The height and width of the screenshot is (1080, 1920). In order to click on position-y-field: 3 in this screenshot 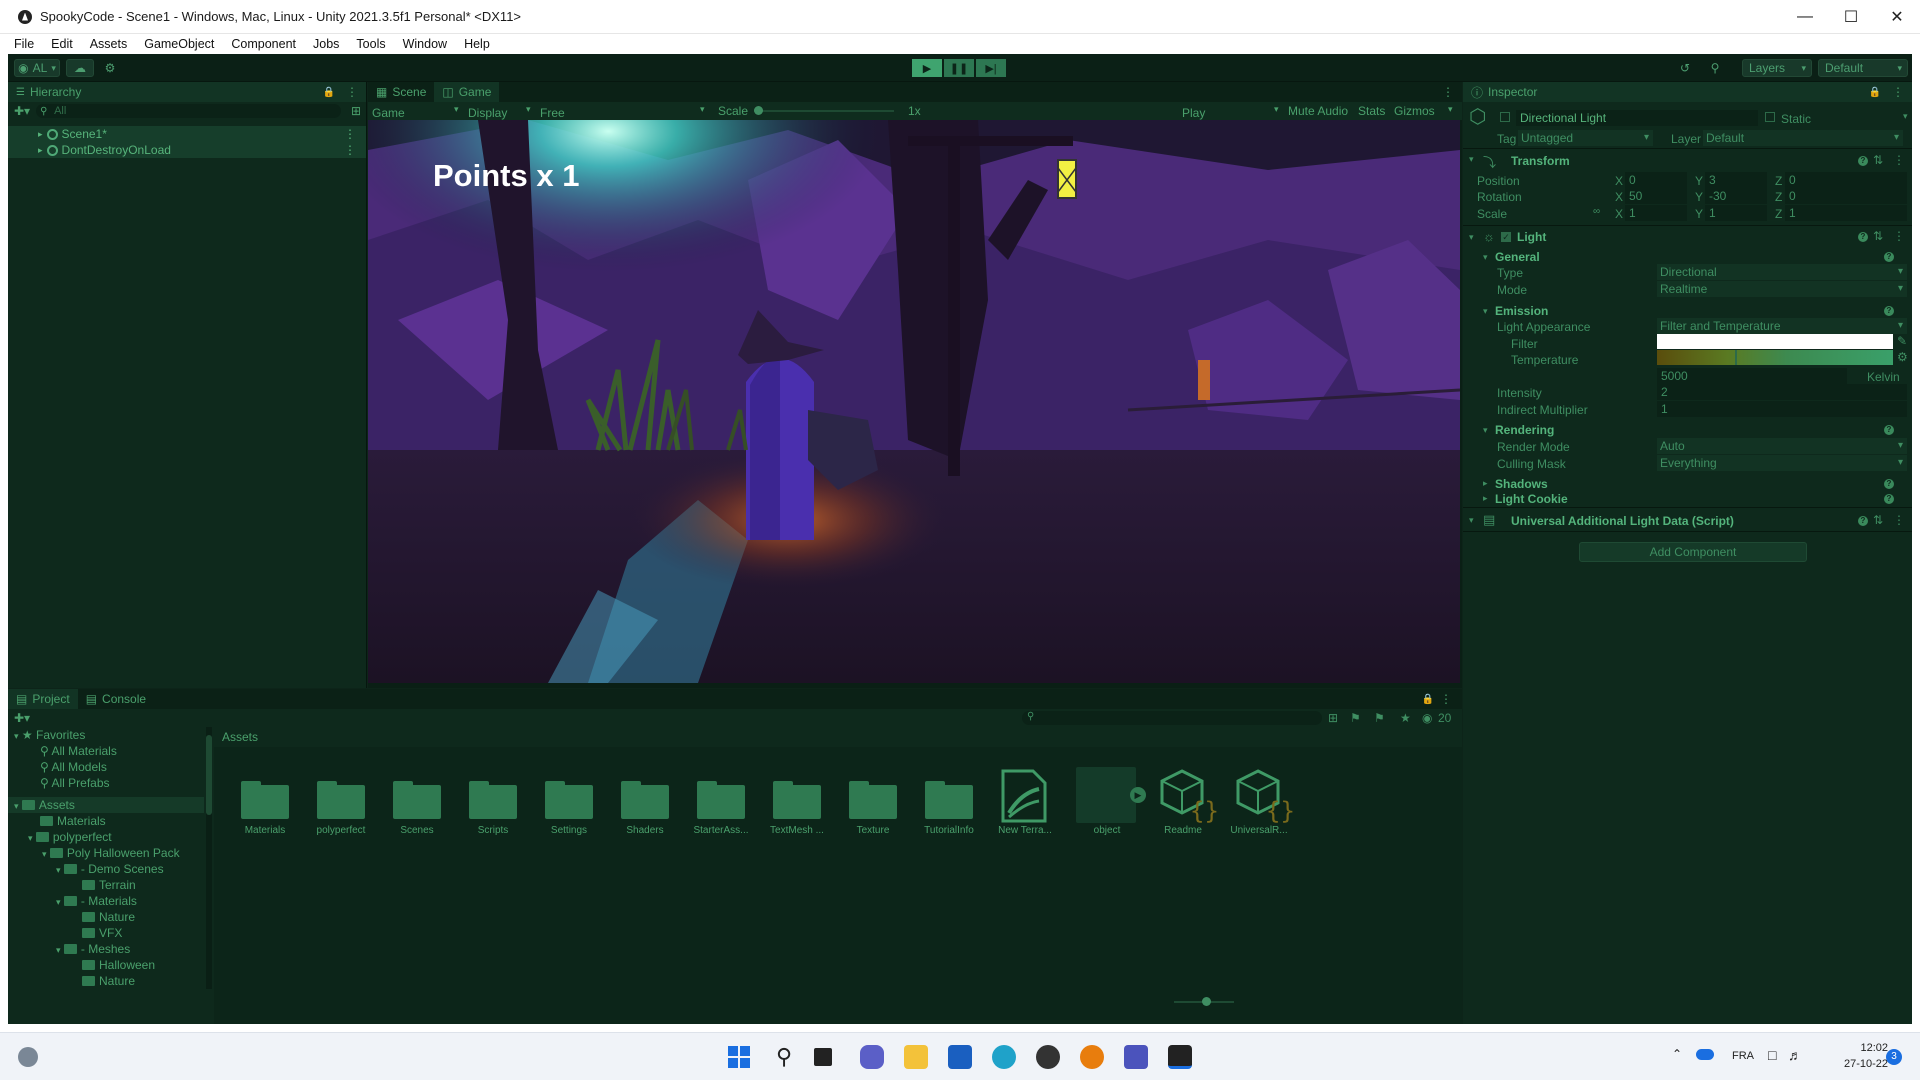, I will do `click(1736, 180)`.